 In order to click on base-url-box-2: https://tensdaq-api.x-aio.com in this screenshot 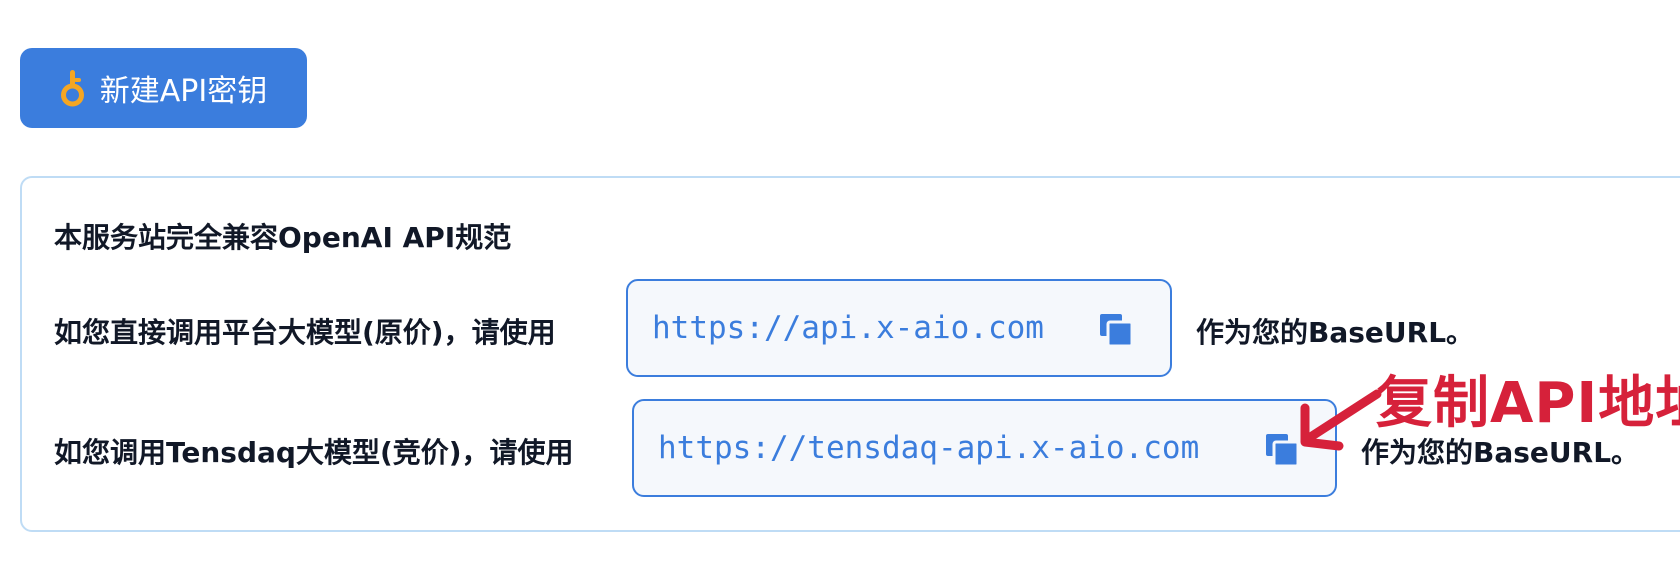, I will do `click(984, 448)`.